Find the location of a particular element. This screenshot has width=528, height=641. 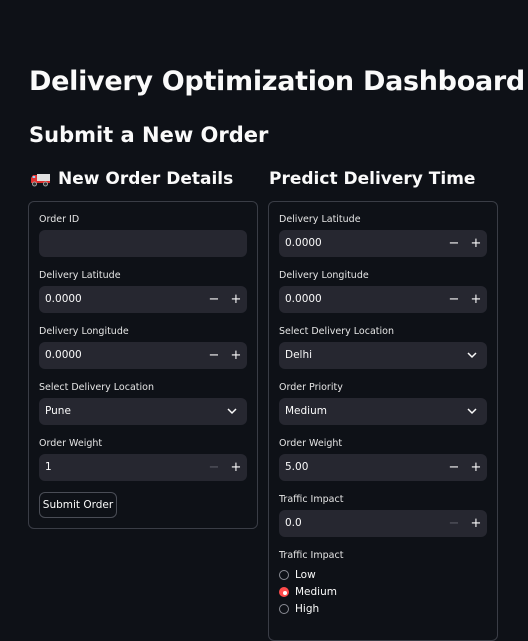

traffic-impact-input: 0.0 − + is located at coordinates (383, 523).